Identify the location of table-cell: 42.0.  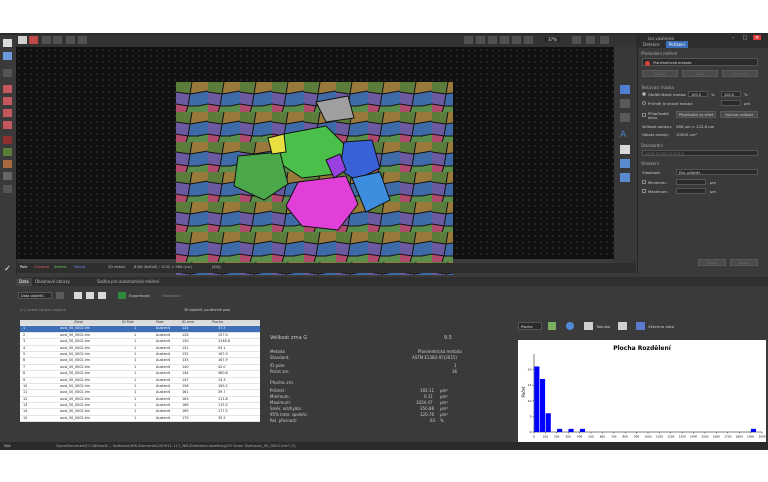
(222, 366).